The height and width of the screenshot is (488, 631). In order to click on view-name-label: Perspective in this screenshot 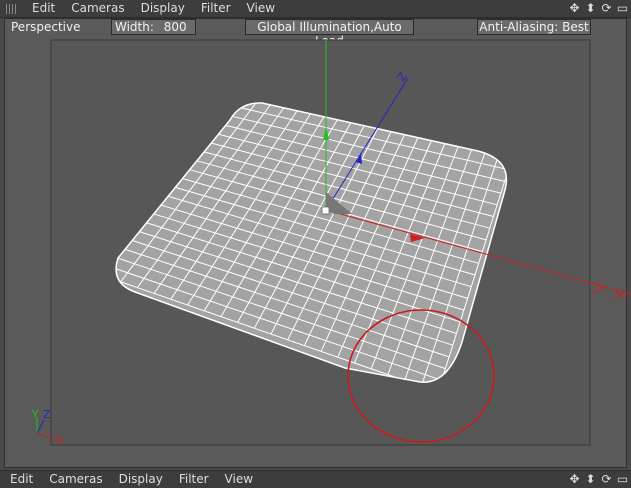, I will do `click(46, 27)`.